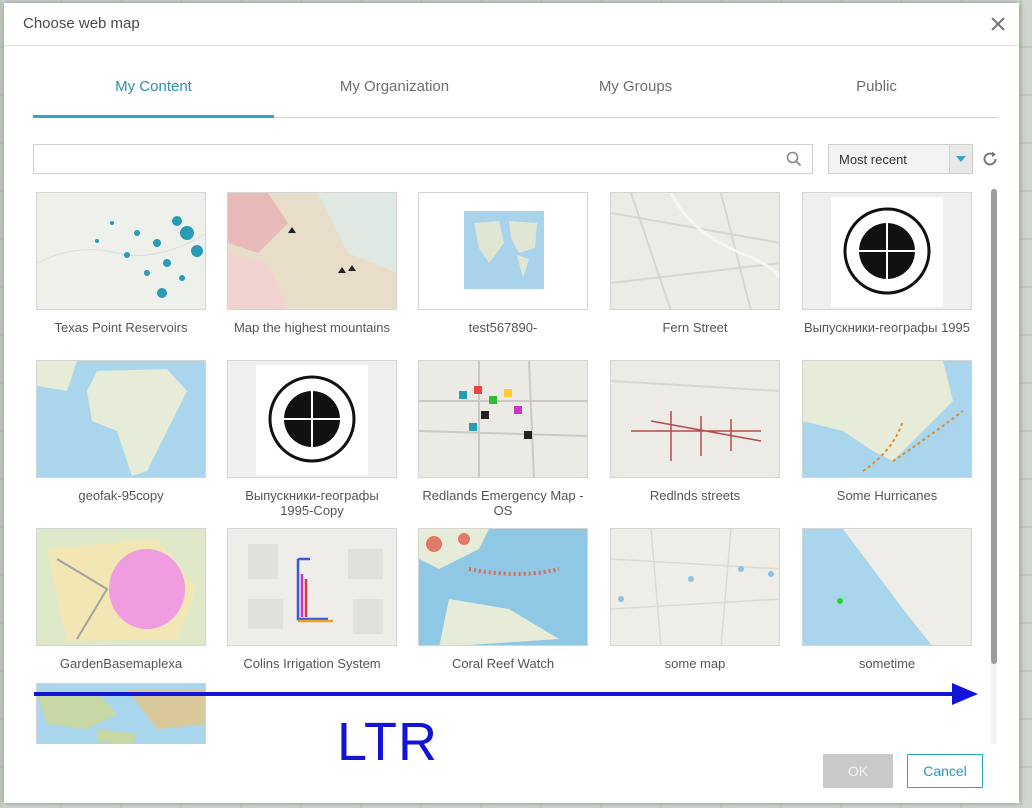  What do you see at coordinates (695, 327) in the screenshot?
I see `map-title: Fern Street` at bounding box center [695, 327].